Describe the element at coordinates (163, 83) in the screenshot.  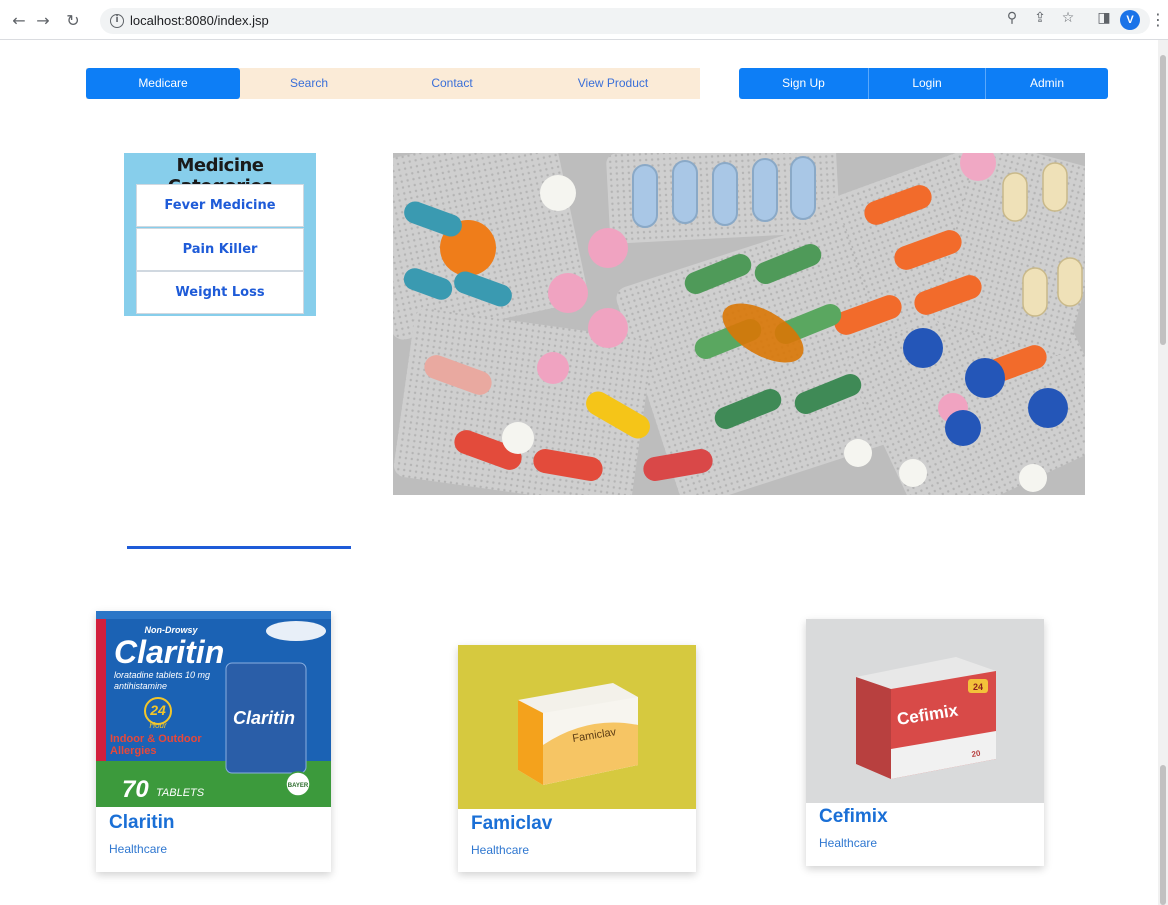
I see `brand-link: Medicare` at that location.